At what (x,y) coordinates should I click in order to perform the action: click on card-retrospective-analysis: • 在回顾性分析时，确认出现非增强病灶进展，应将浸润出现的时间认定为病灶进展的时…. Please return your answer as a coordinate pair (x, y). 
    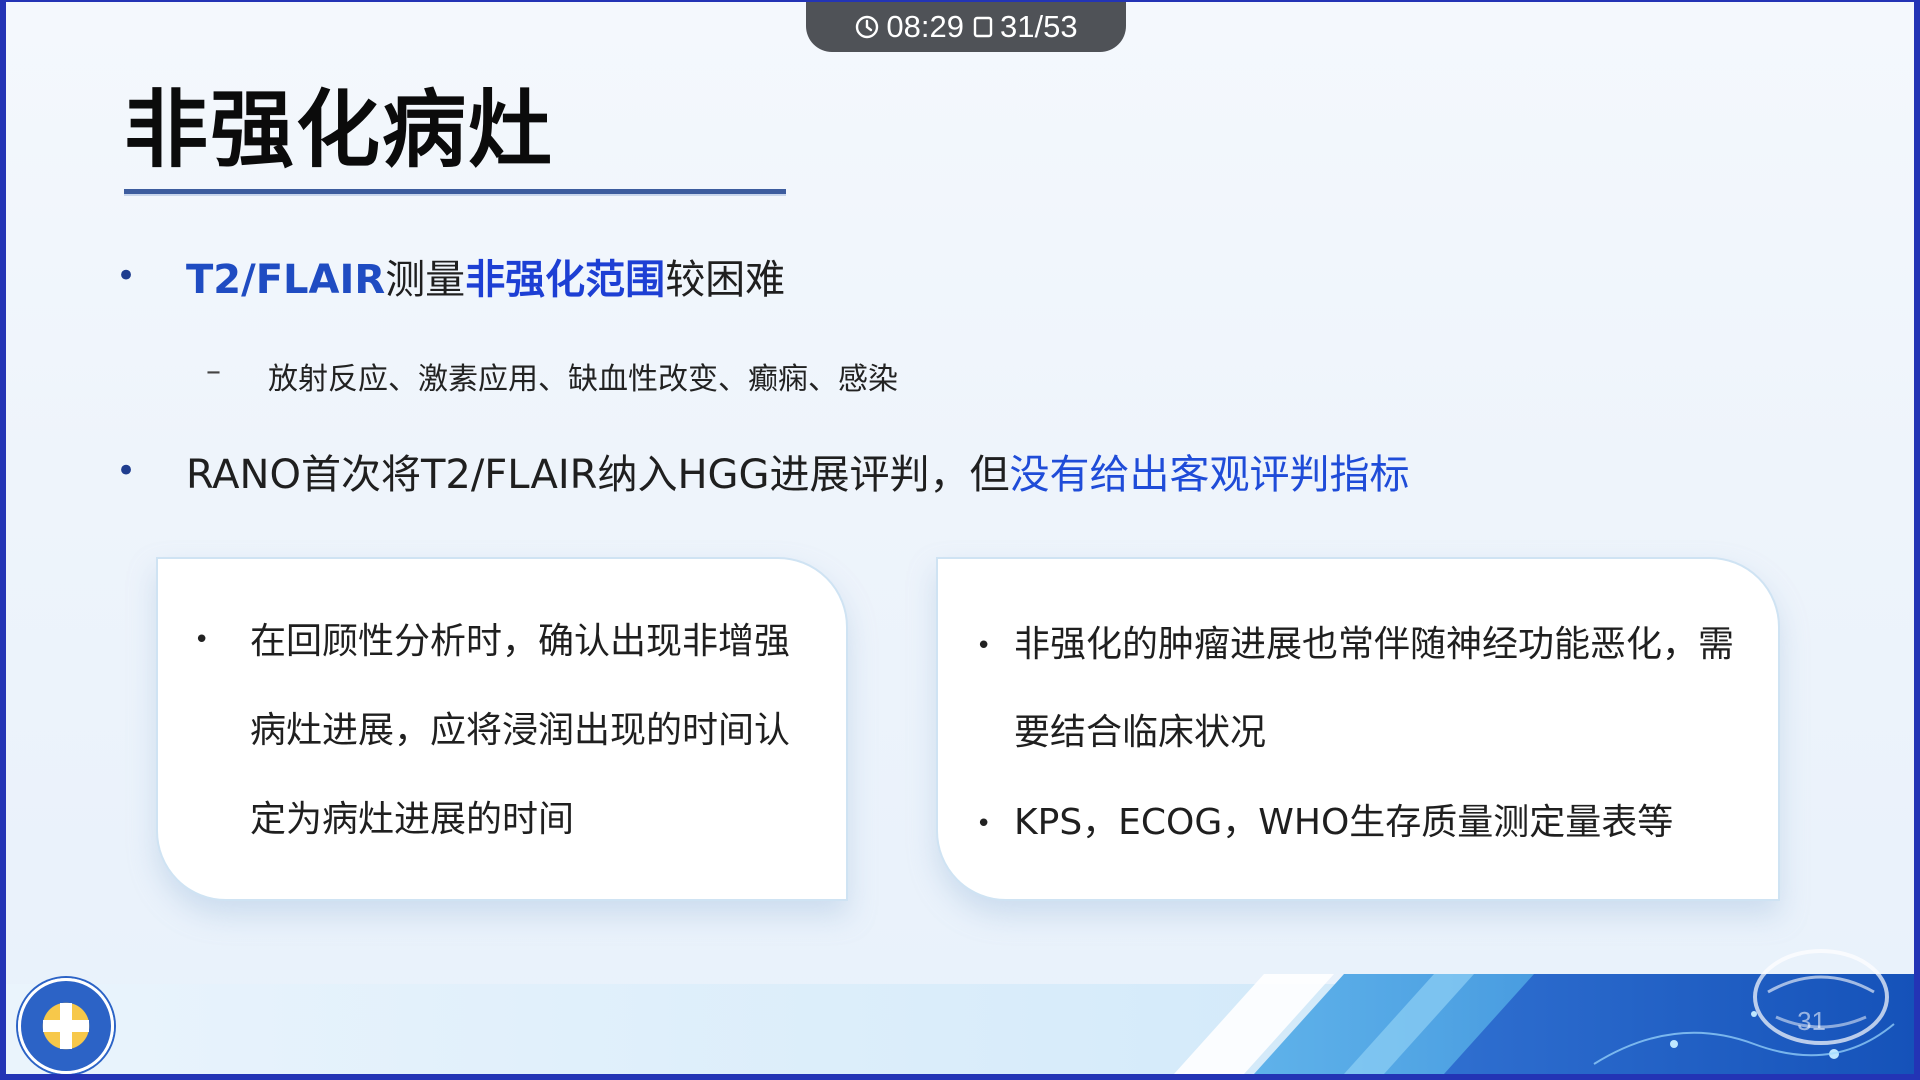
    Looking at the image, I should click on (502, 729).